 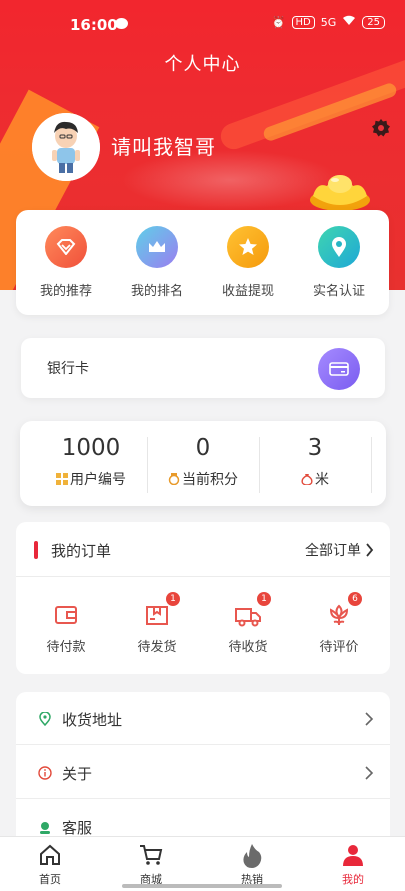 I want to click on stat-label: 米, so click(x=322, y=480).